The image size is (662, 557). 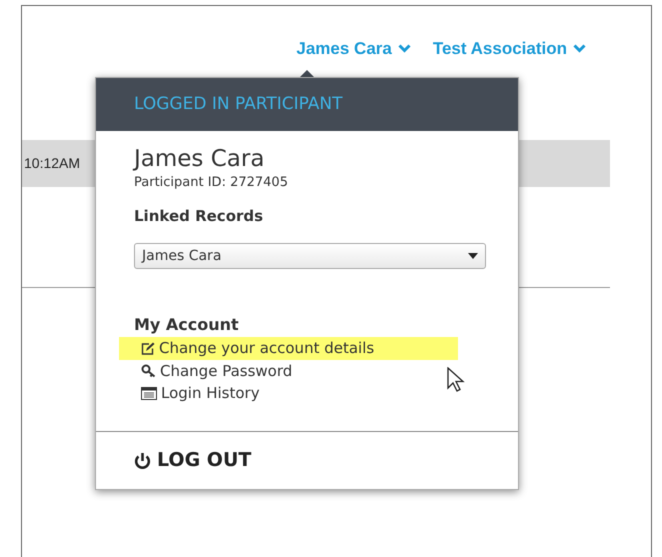 What do you see at coordinates (199, 216) in the screenshot?
I see `section-label: Linked Records` at bounding box center [199, 216].